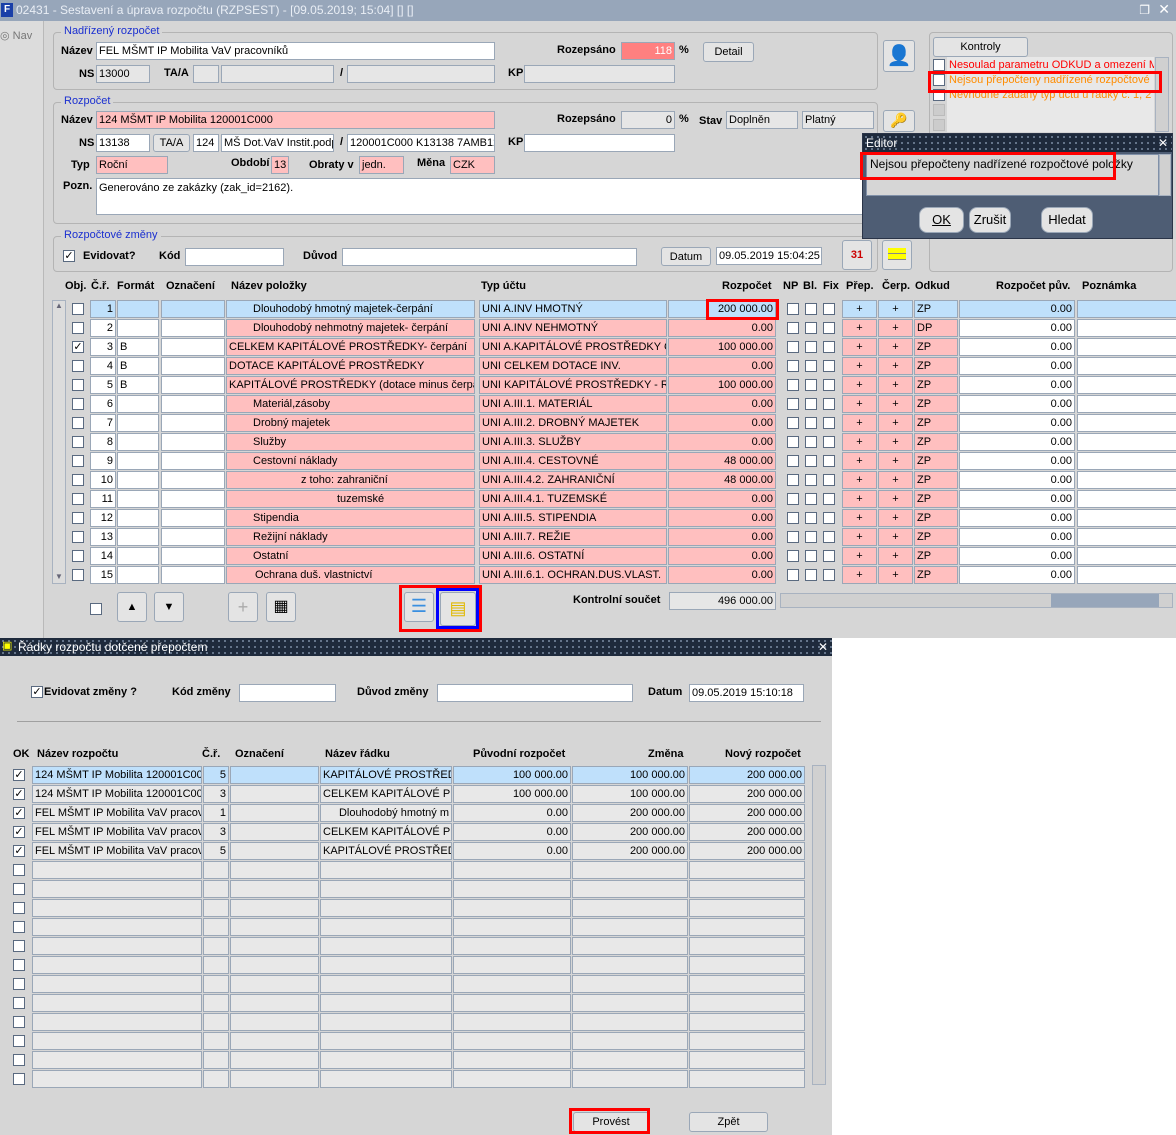 The width and height of the screenshot is (1176, 1135). What do you see at coordinates (1165, 175) in the screenshot?
I see `editor-scrollbar` at bounding box center [1165, 175].